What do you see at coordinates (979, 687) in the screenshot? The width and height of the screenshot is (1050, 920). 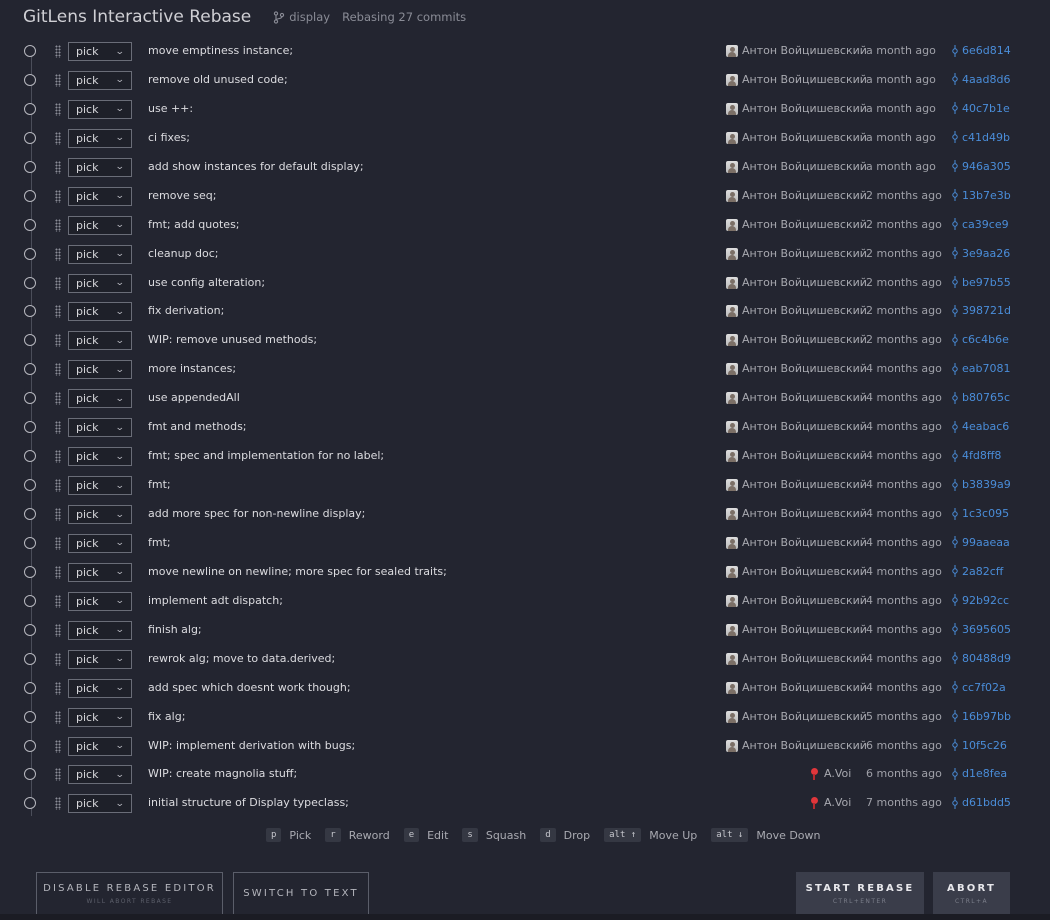 I see `commit-sha-link: cc7f02a` at bounding box center [979, 687].